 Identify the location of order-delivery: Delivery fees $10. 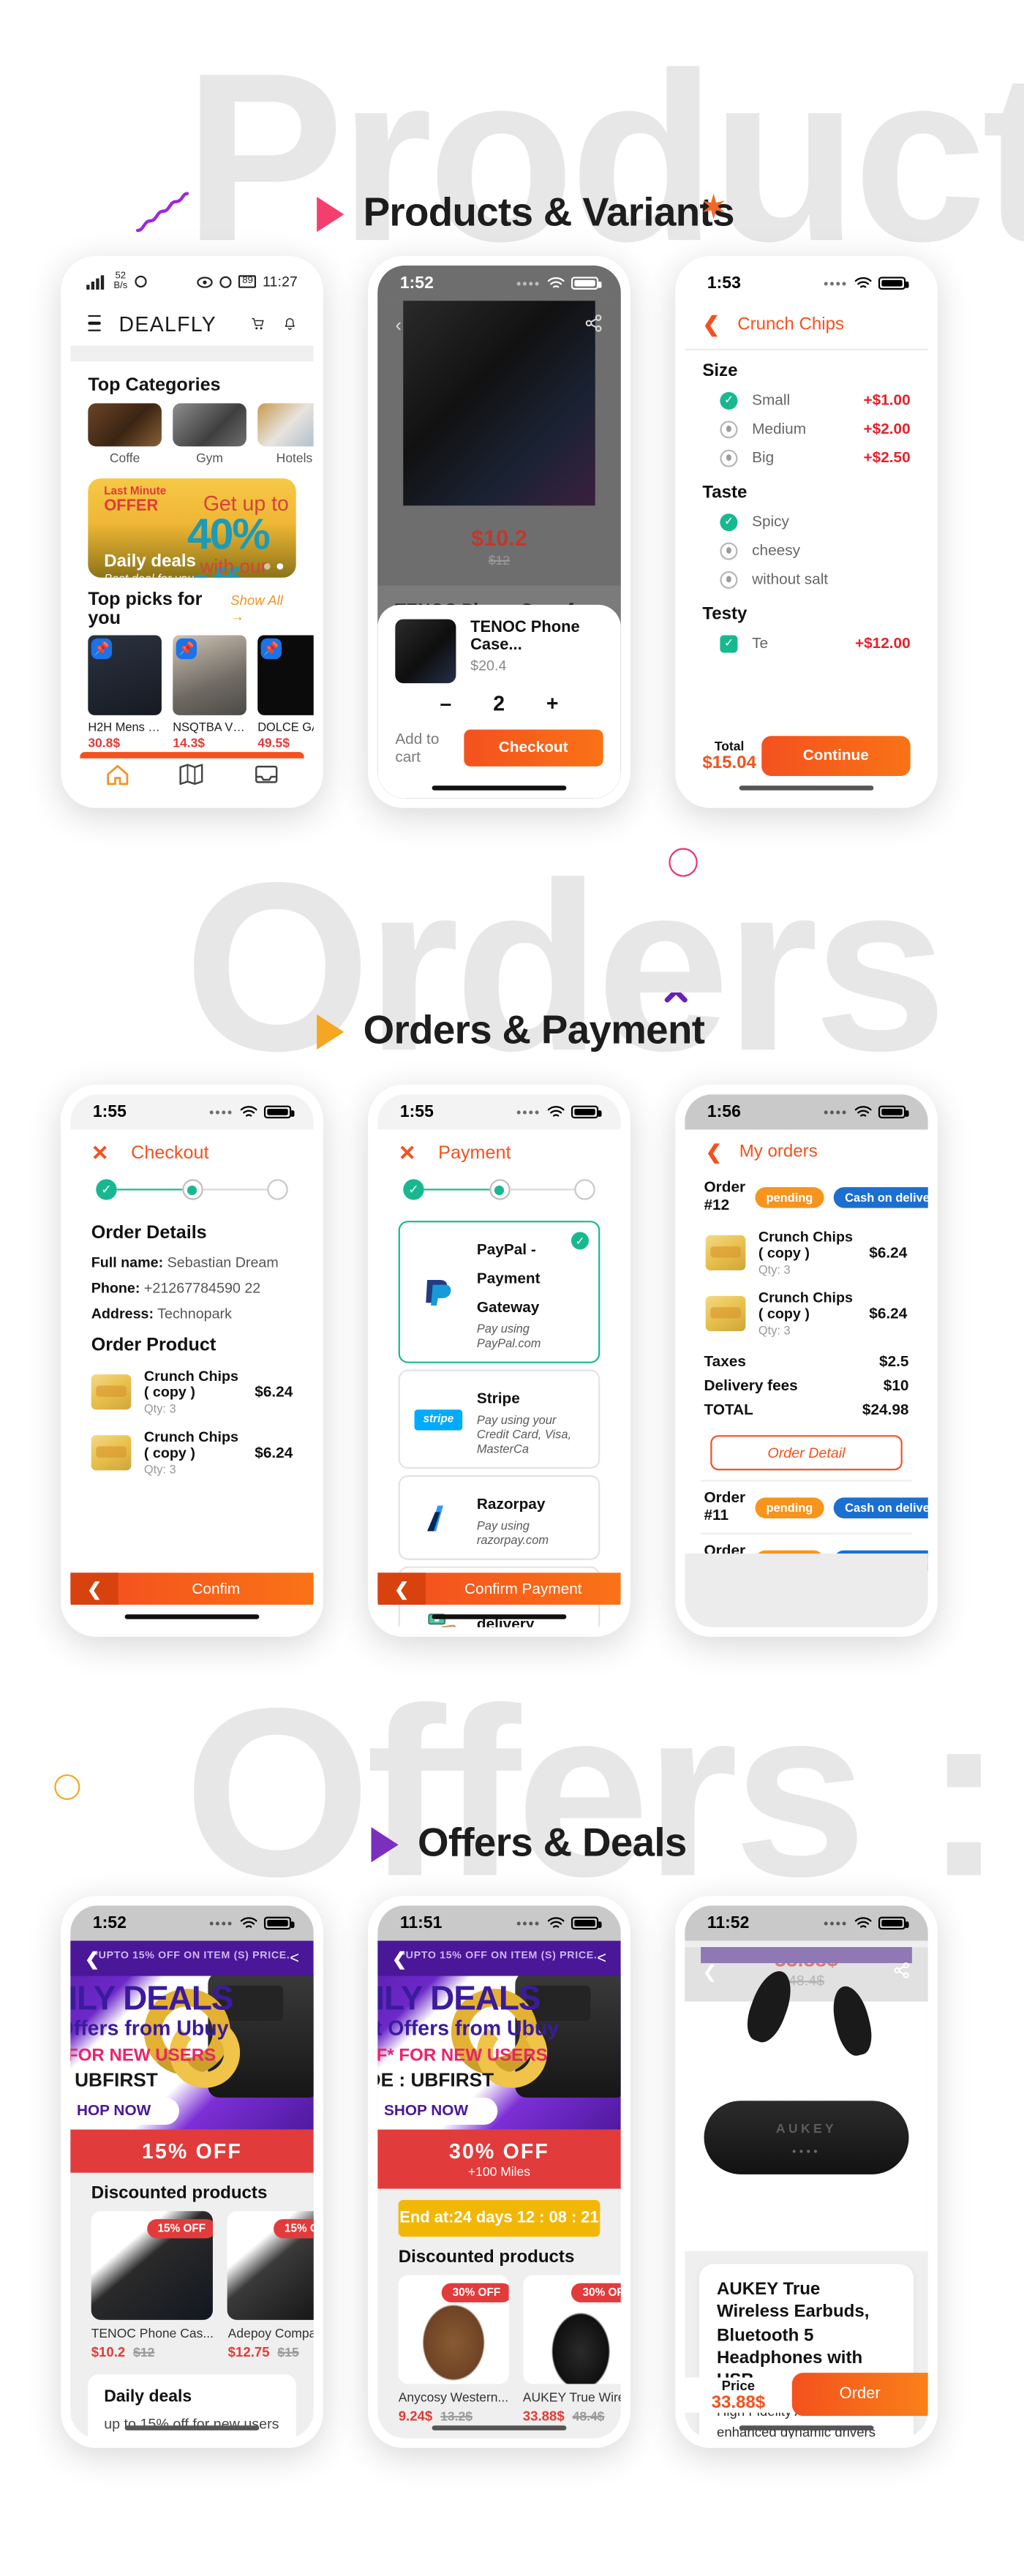
(806, 1386).